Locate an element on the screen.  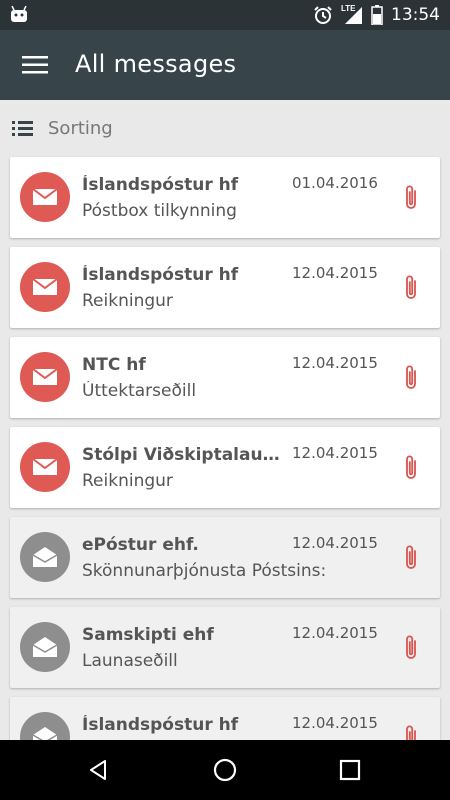
recents-button is located at coordinates (350, 770).